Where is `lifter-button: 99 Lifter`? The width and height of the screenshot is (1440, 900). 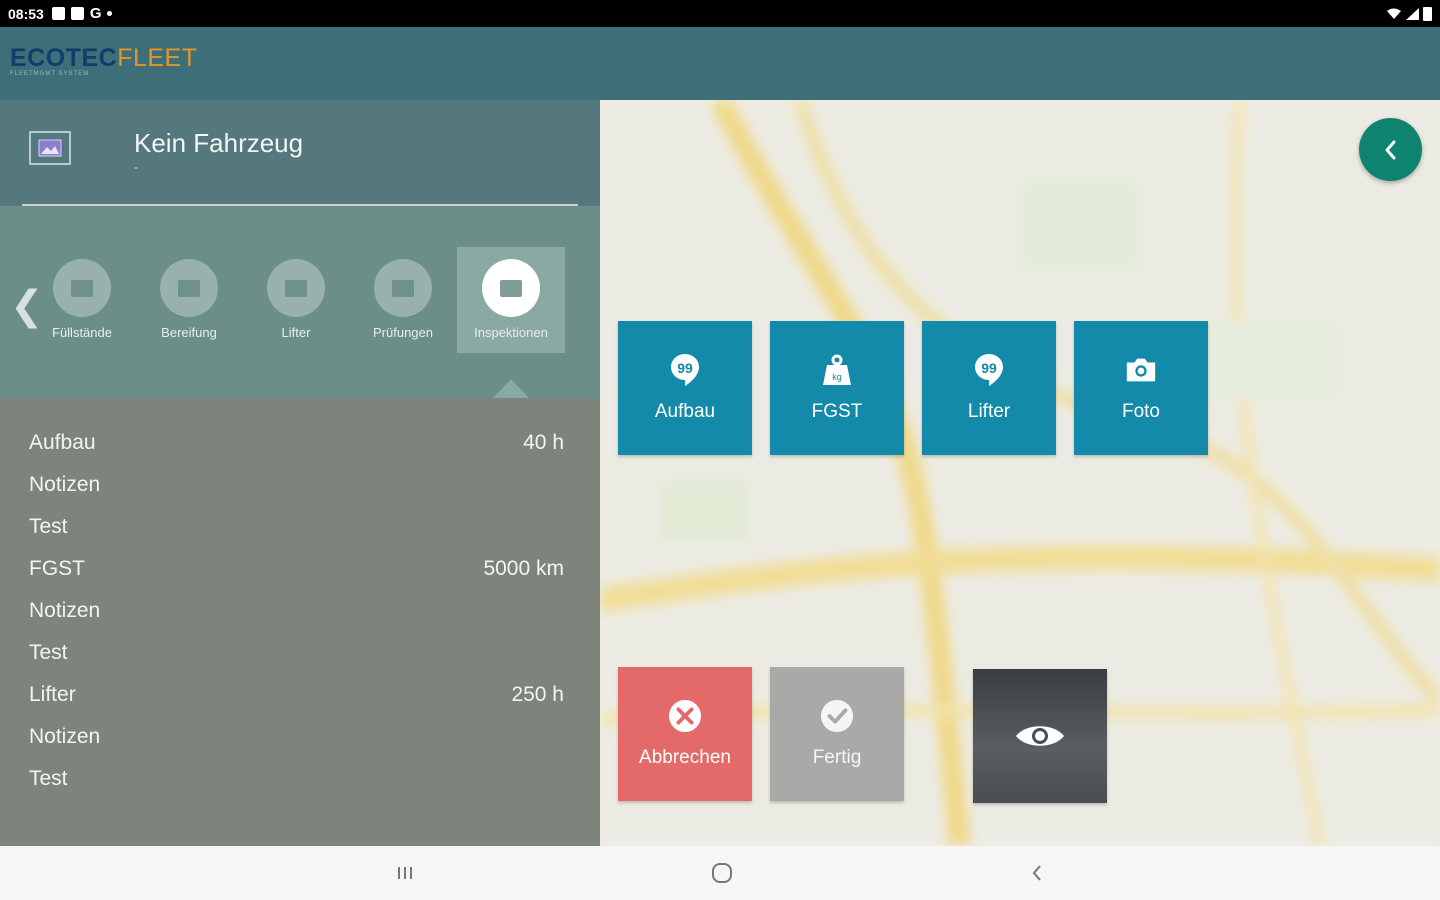
lifter-button: 99 Lifter is located at coordinates (989, 388).